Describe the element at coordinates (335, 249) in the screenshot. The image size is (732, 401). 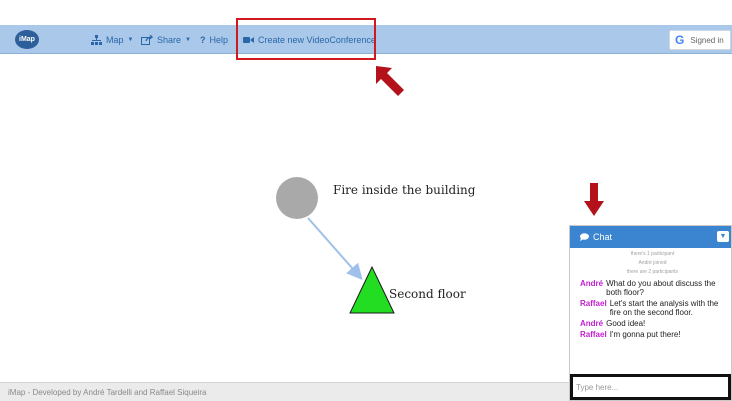
I see `graph-edge` at that location.